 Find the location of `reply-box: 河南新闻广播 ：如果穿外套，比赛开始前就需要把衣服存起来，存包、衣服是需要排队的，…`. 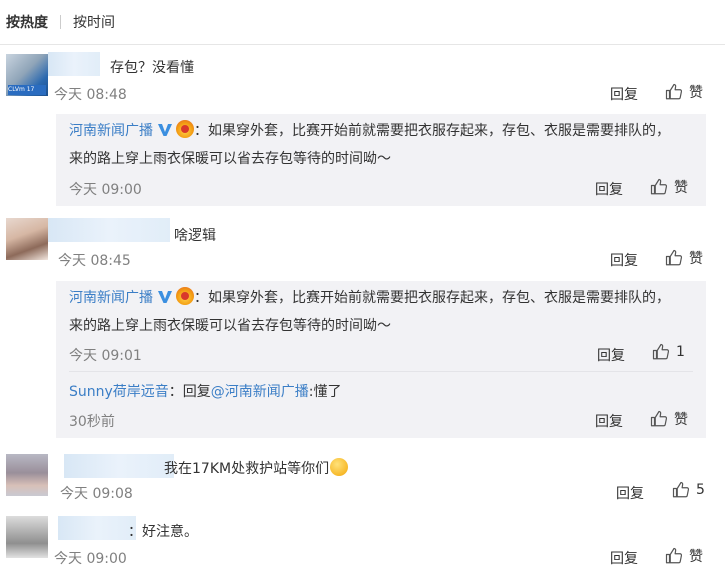

reply-box: 河南新闻广播 ：如果穿外套，比赛开始前就需要把衣服存起来，存包、衣服是需要排队的，… is located at coordinates (381, 160).